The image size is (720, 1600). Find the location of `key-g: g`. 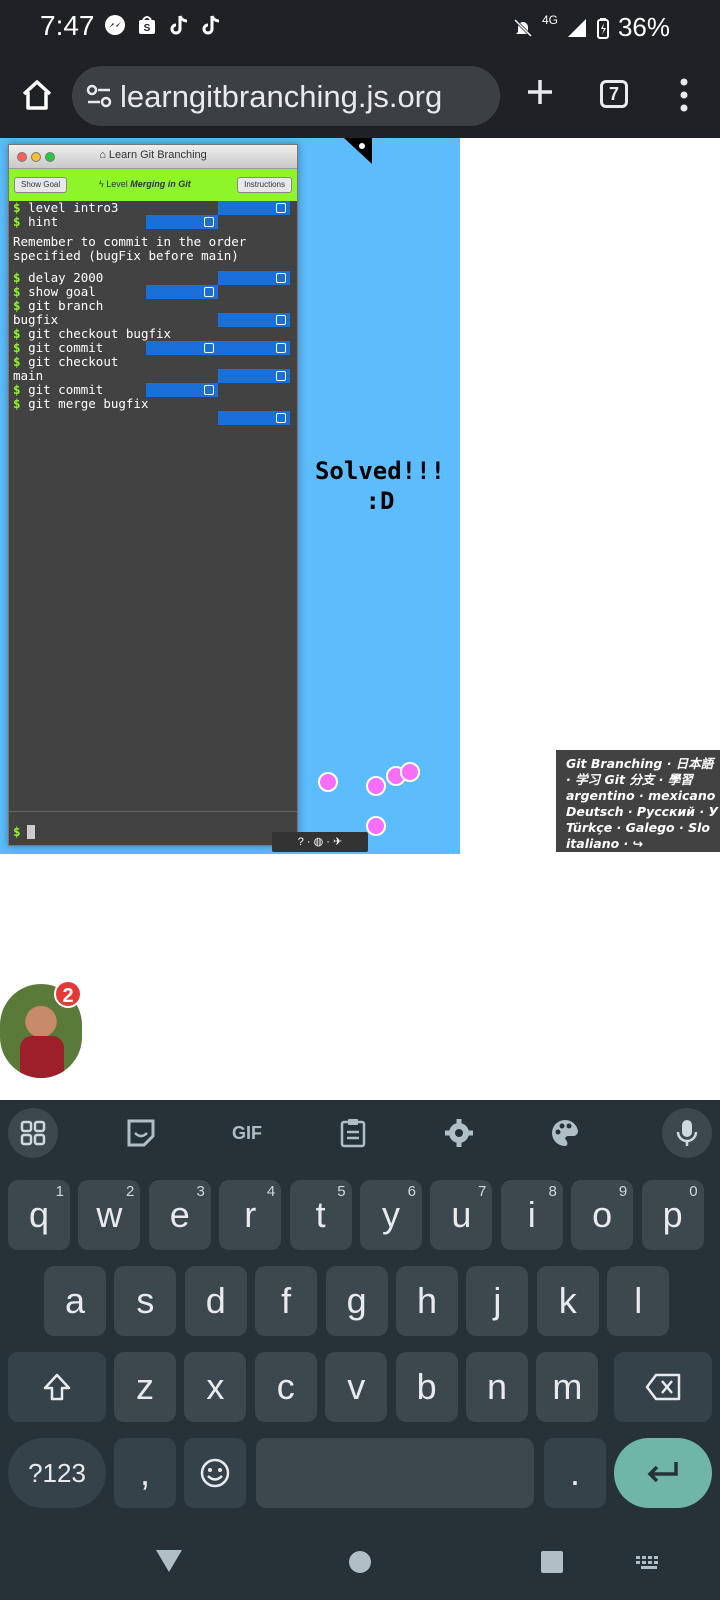

key-g: g is located at coordinates (356, 1301).